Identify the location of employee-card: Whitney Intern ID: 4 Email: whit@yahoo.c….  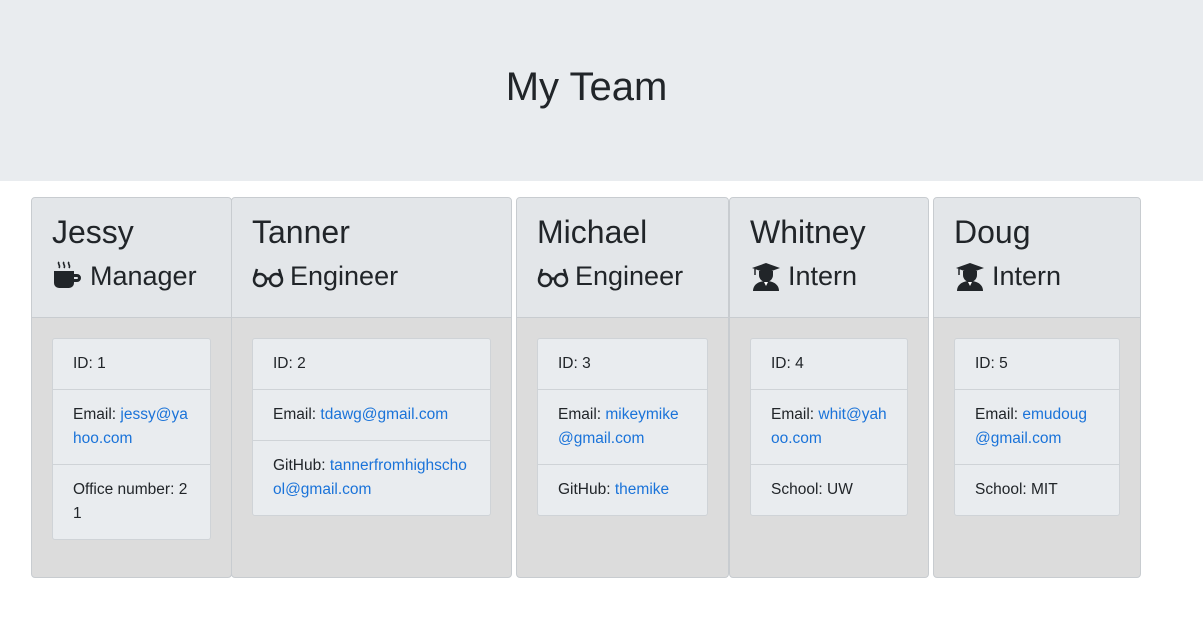
(829, 387).